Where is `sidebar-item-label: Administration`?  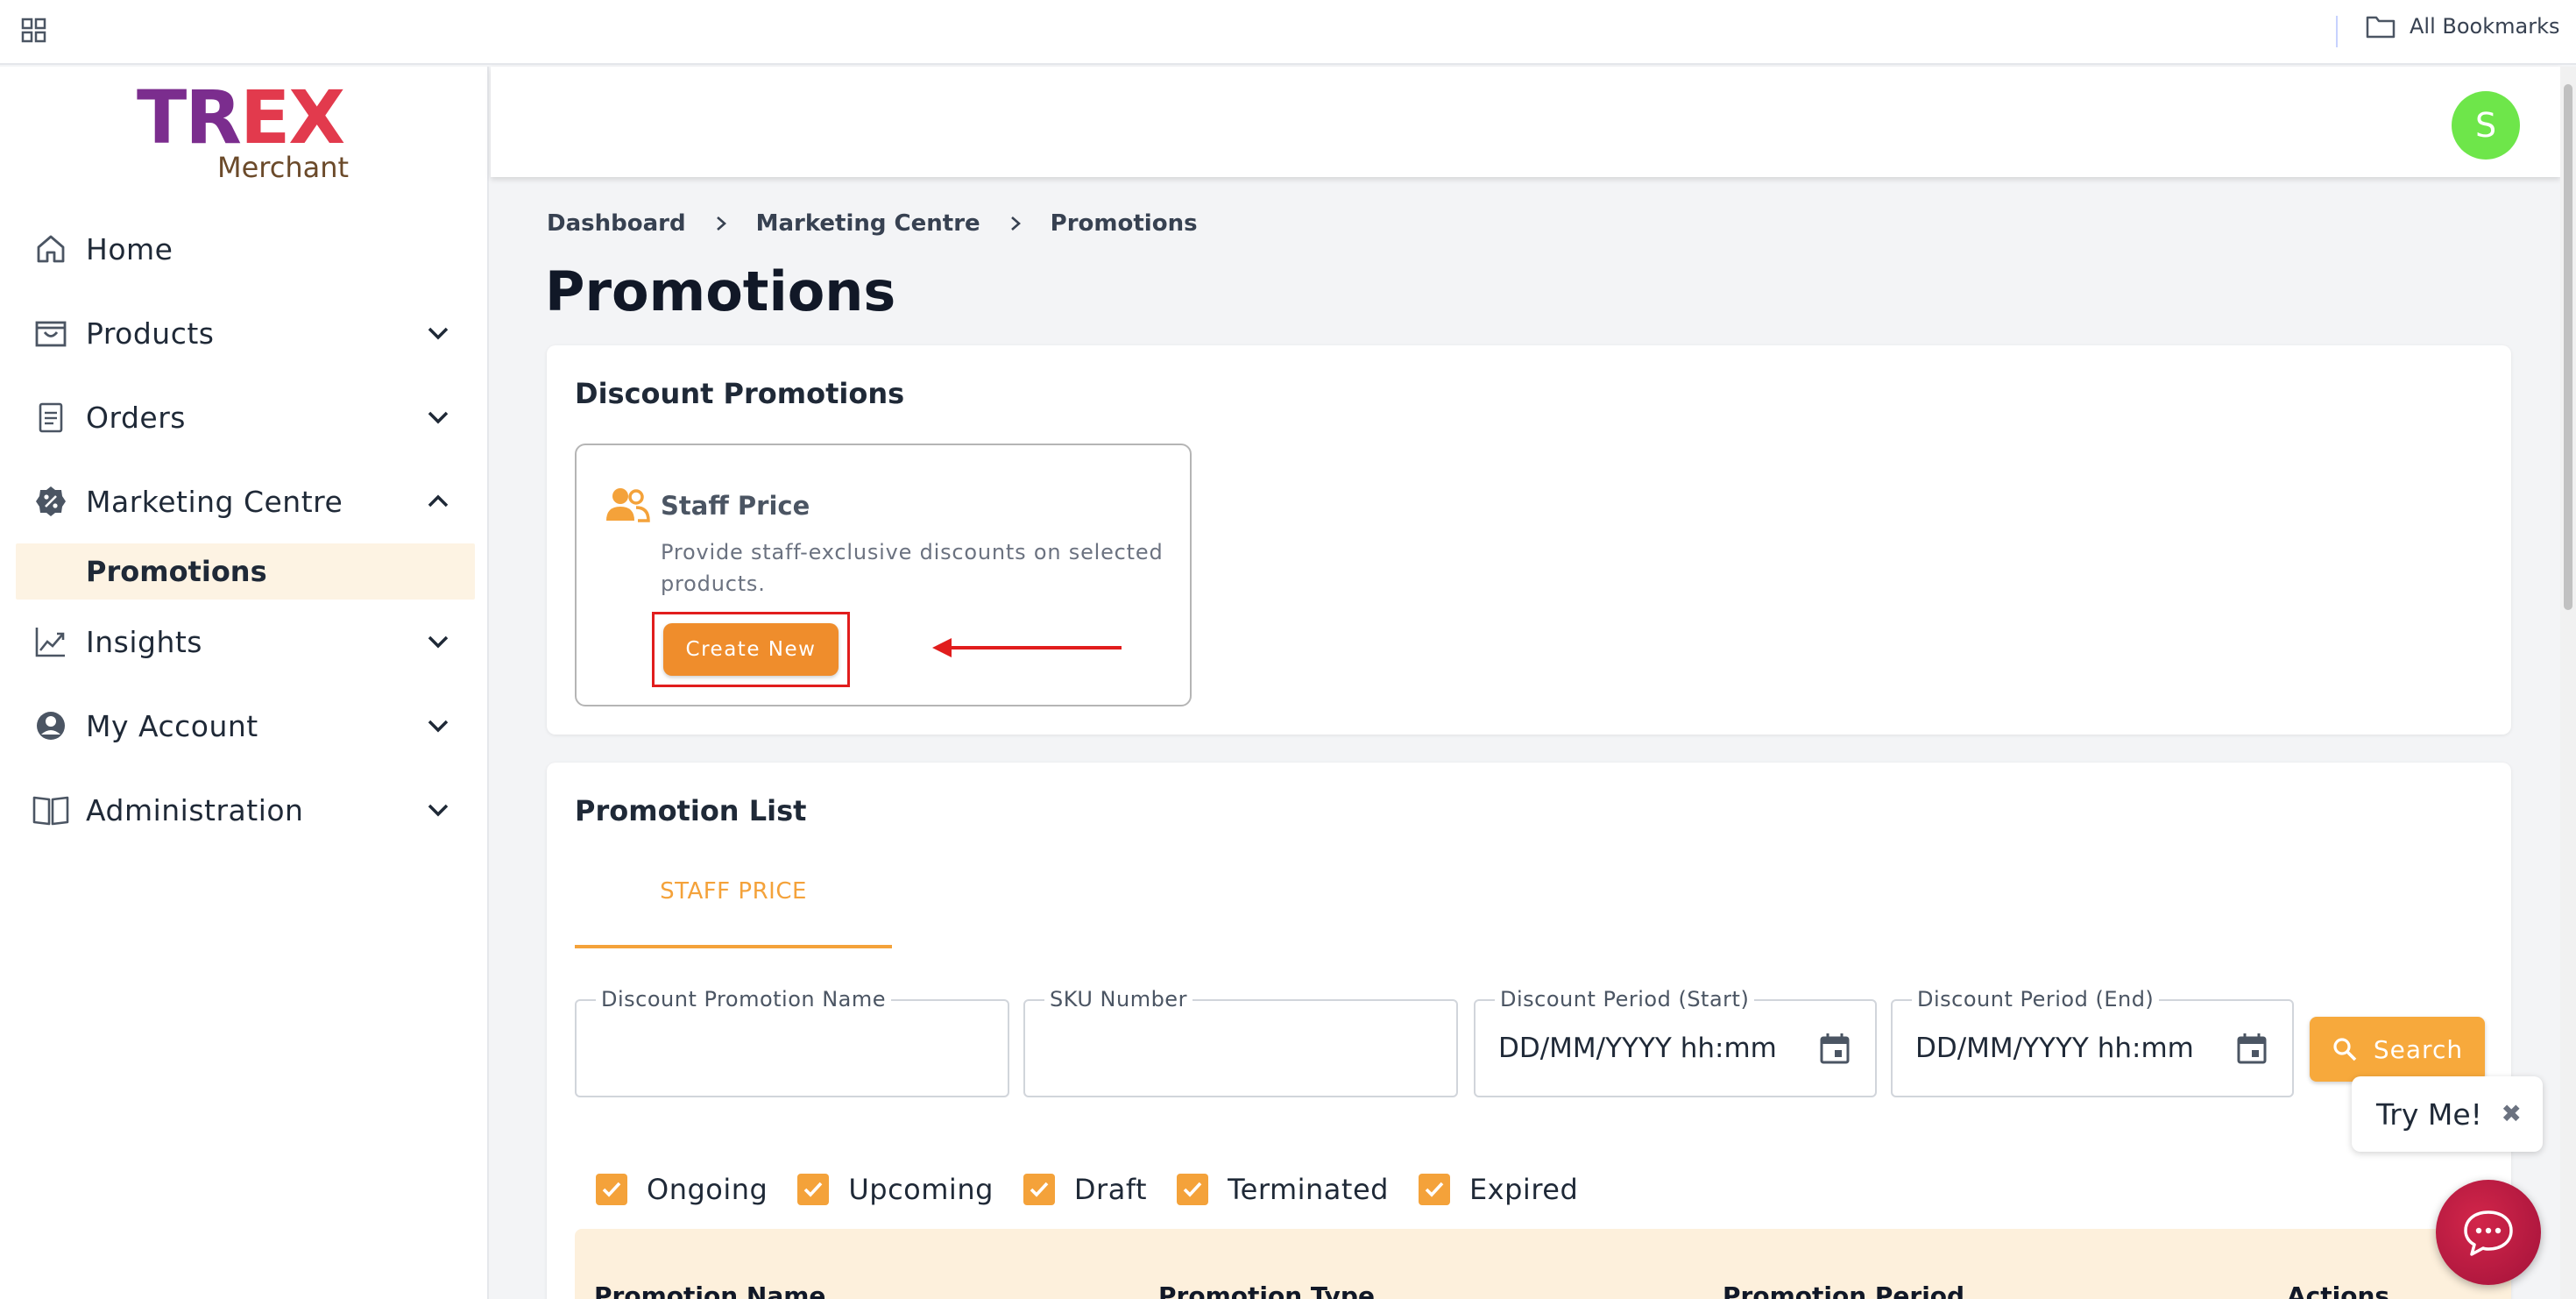 sidebar-item-label: Administration is located at coordinates (195, 809).